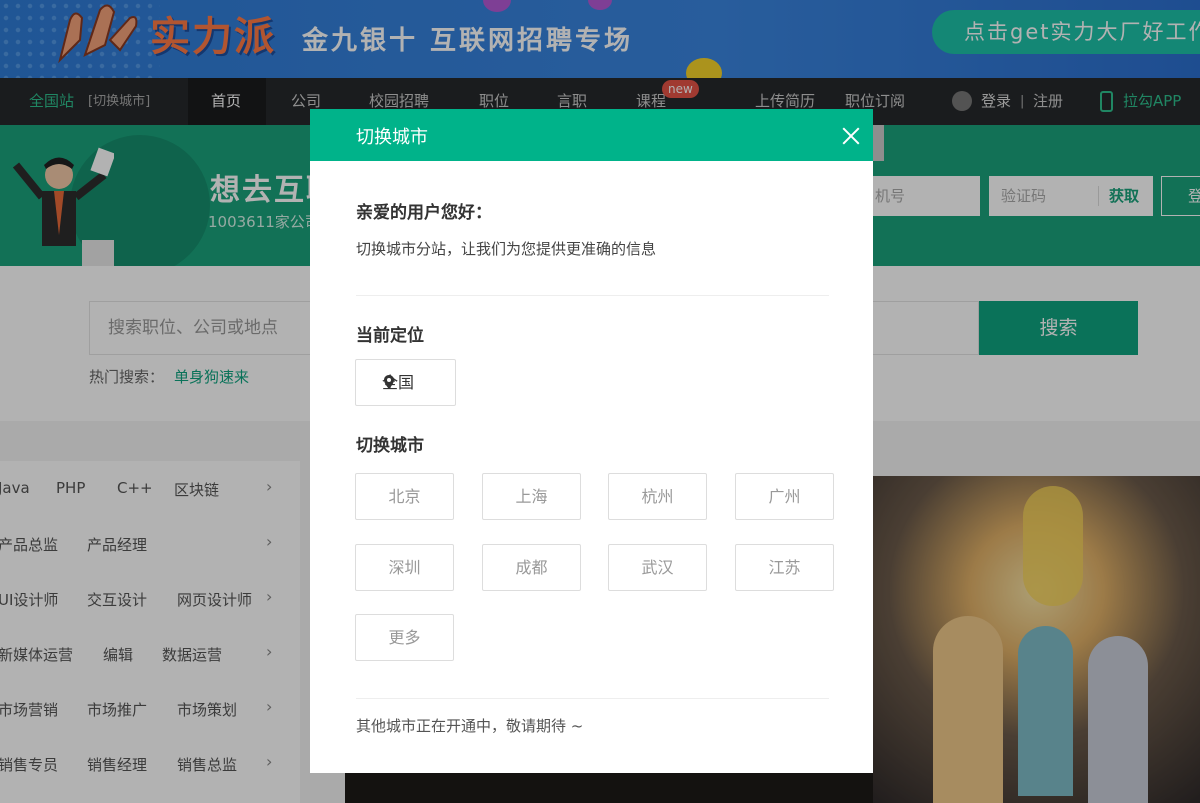 Image resolution: width=1200 pixels, height=803 pixels. What do you see at coordinates (591, 135) in the screenshot?
I see `modal-header: 切换城市` at bounding box center [591, 135].